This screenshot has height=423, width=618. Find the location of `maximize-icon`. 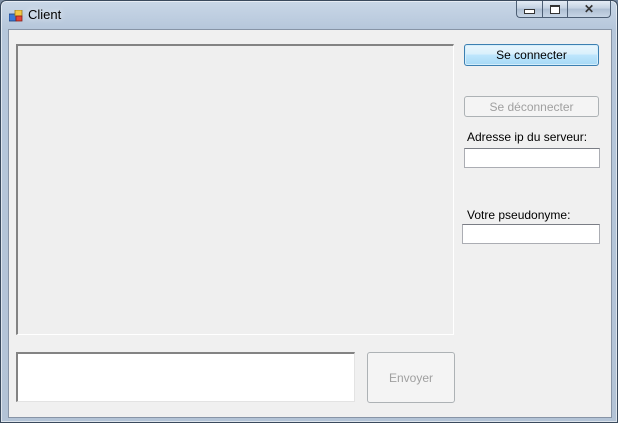

maximize-icon is located at coordinates (555, 9).